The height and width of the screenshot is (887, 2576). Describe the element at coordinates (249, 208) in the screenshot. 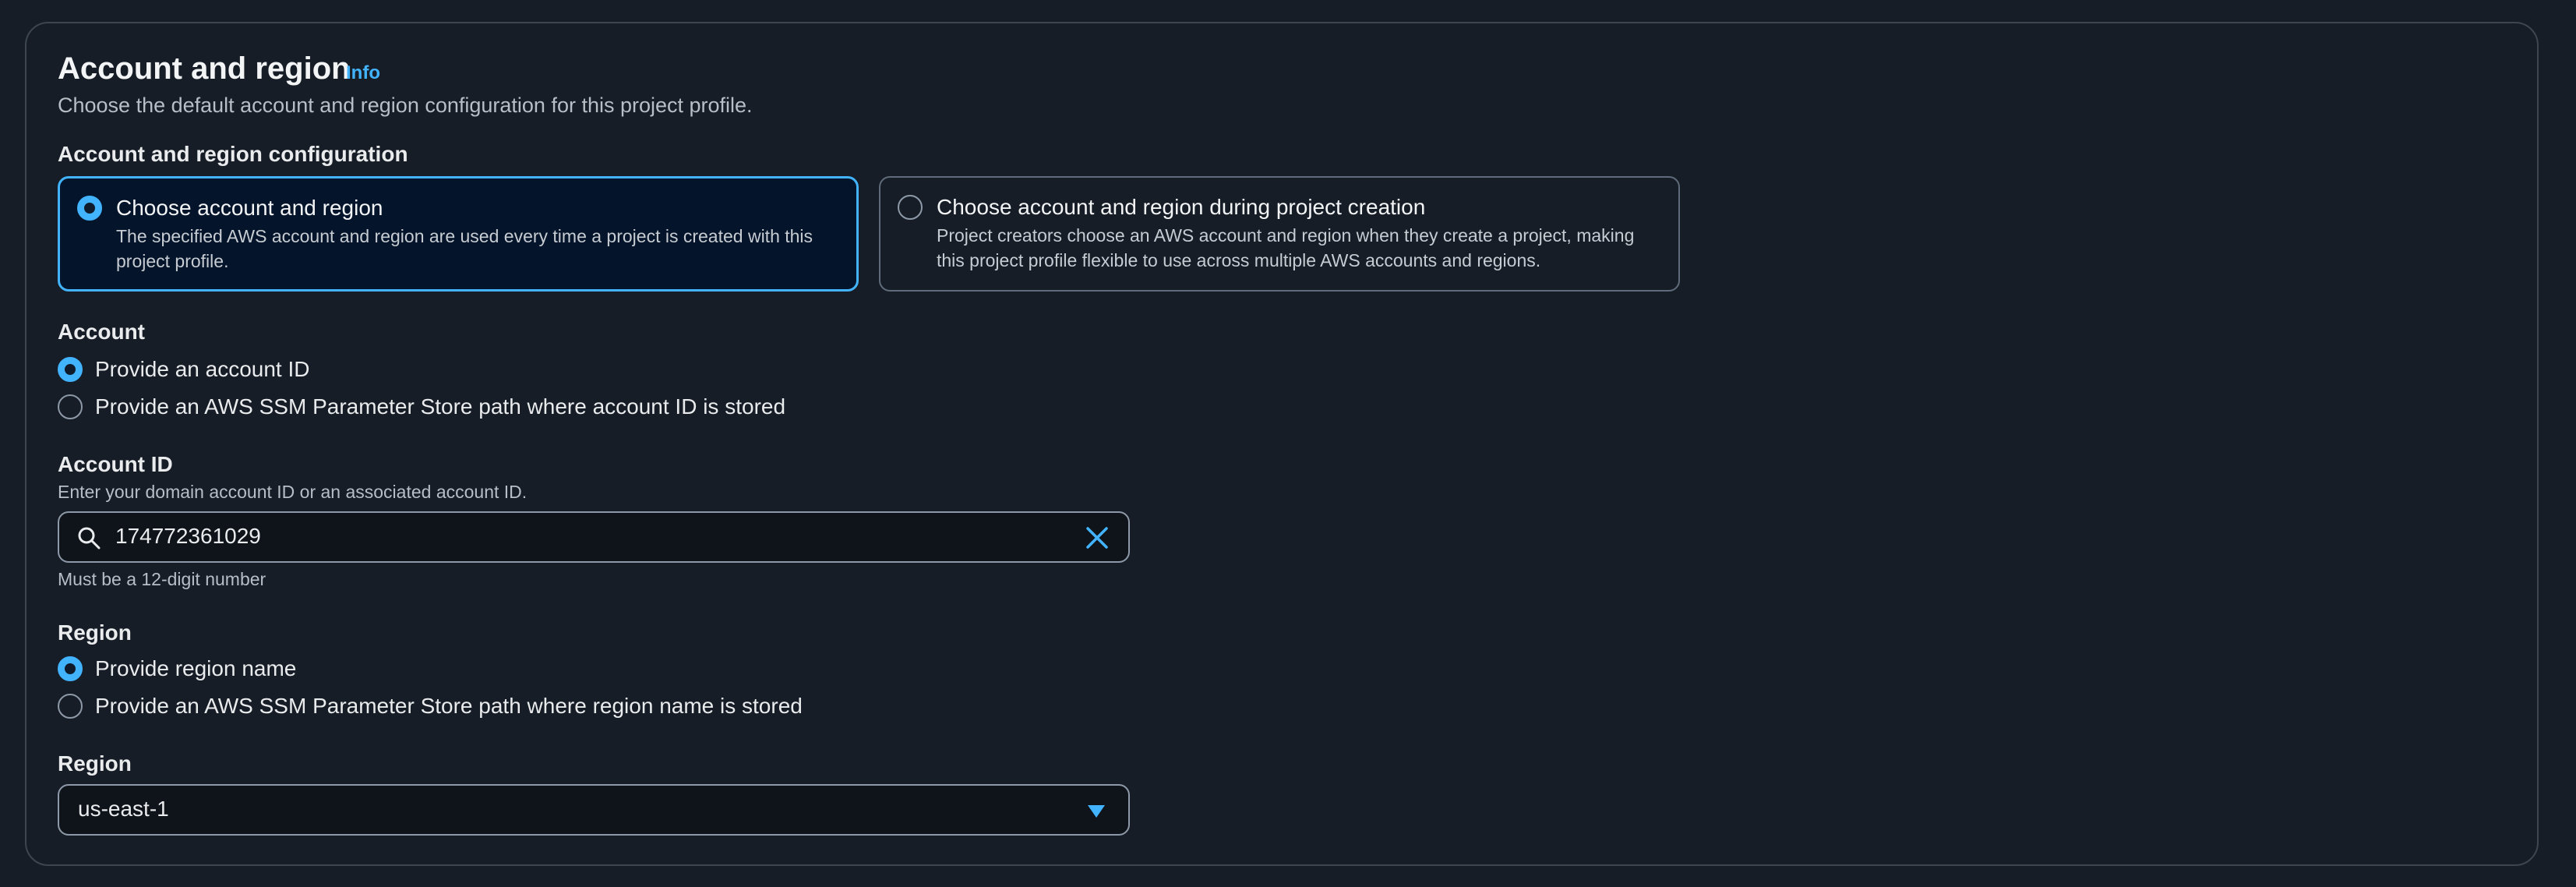

I see `tile-title: Choose account and region` at that location.